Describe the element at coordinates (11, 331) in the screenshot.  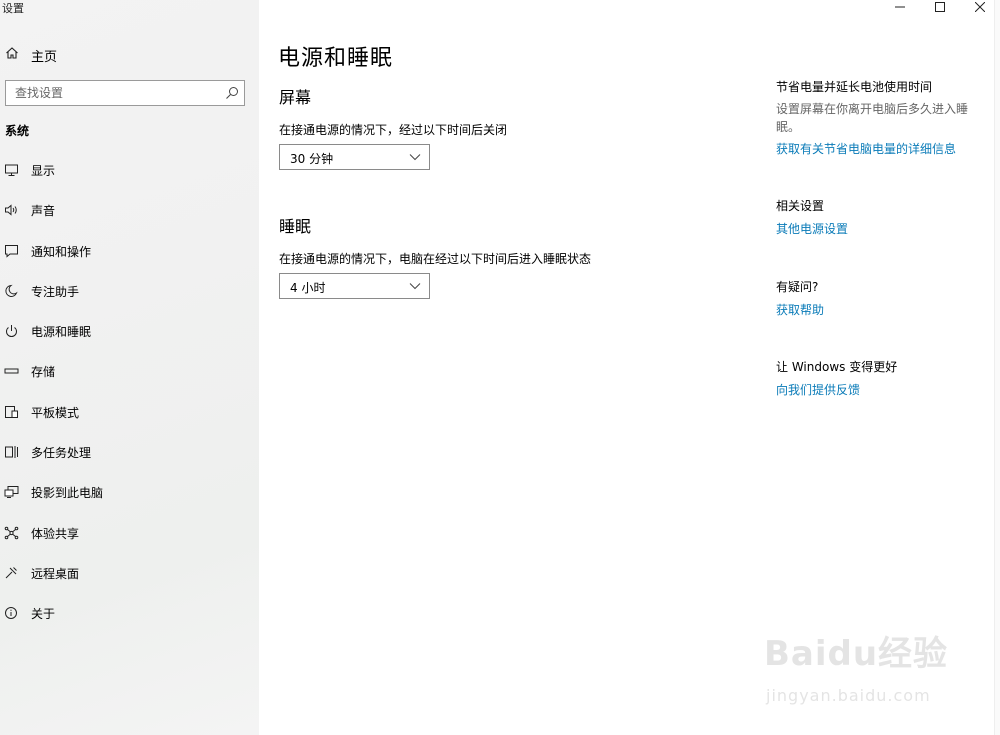
I see `power-icon` at that location.